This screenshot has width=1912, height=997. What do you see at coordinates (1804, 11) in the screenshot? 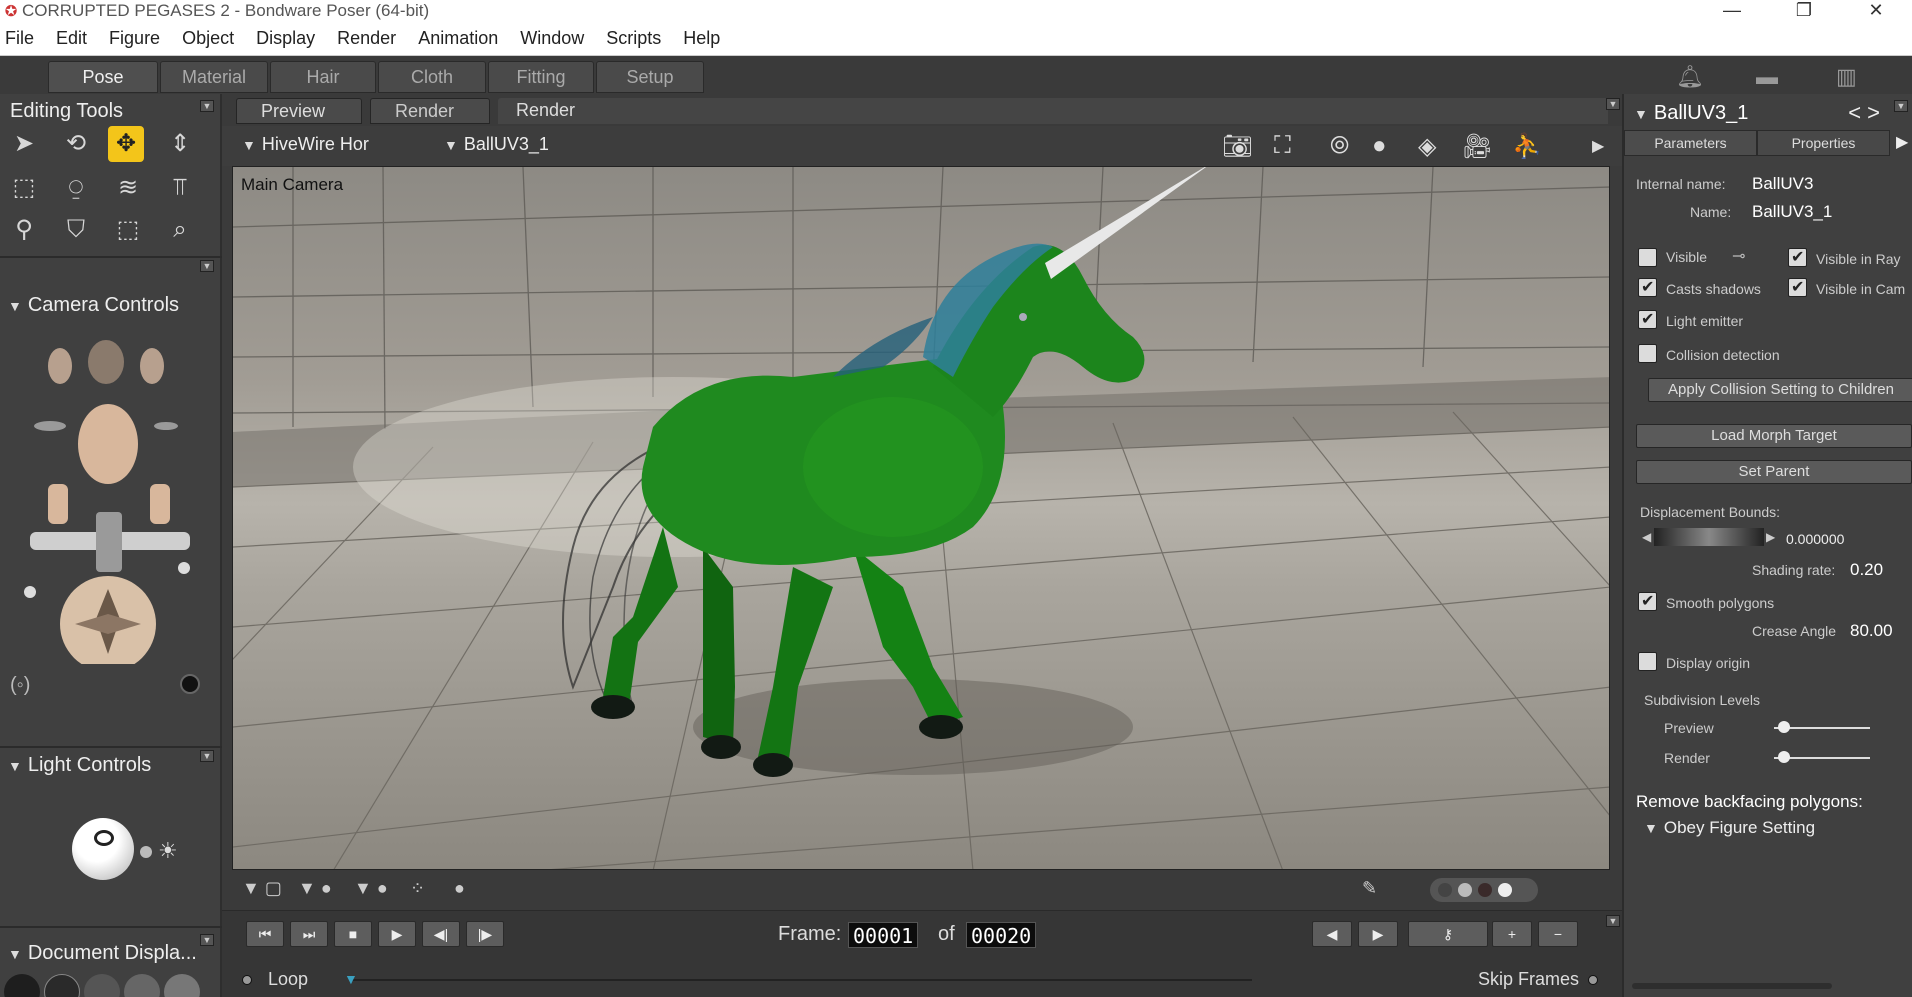
I see `restore-button: ❐` at bounding box center [1804, 11].